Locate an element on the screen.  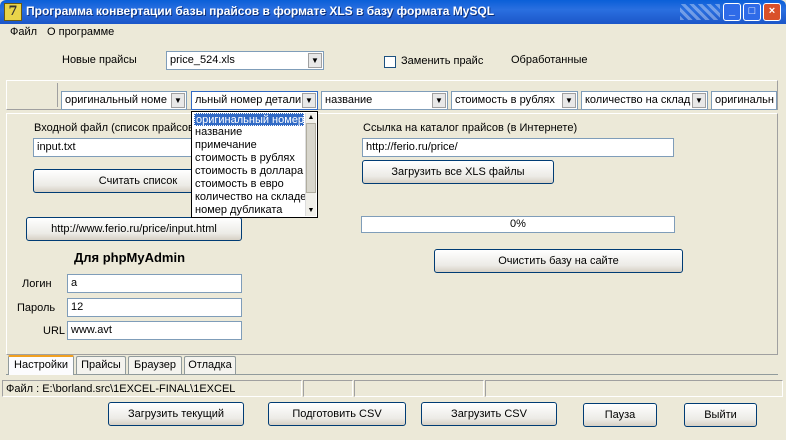
pause-button: Пауза is located at coordinates (620, 415).